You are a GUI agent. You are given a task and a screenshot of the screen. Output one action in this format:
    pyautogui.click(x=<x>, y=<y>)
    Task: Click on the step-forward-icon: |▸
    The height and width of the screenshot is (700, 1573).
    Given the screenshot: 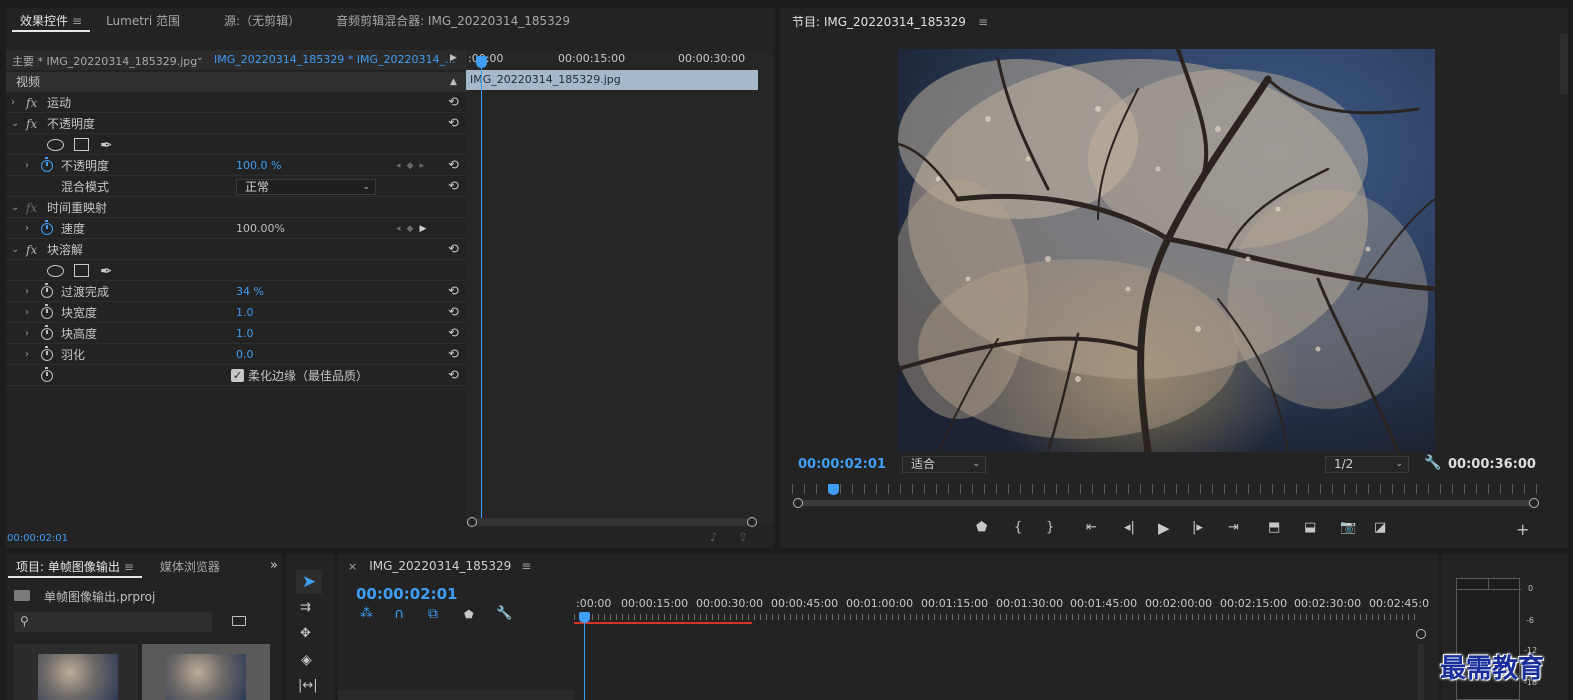 What is the action you would take?
    pyautogui.click(x=1197, y=527)
    